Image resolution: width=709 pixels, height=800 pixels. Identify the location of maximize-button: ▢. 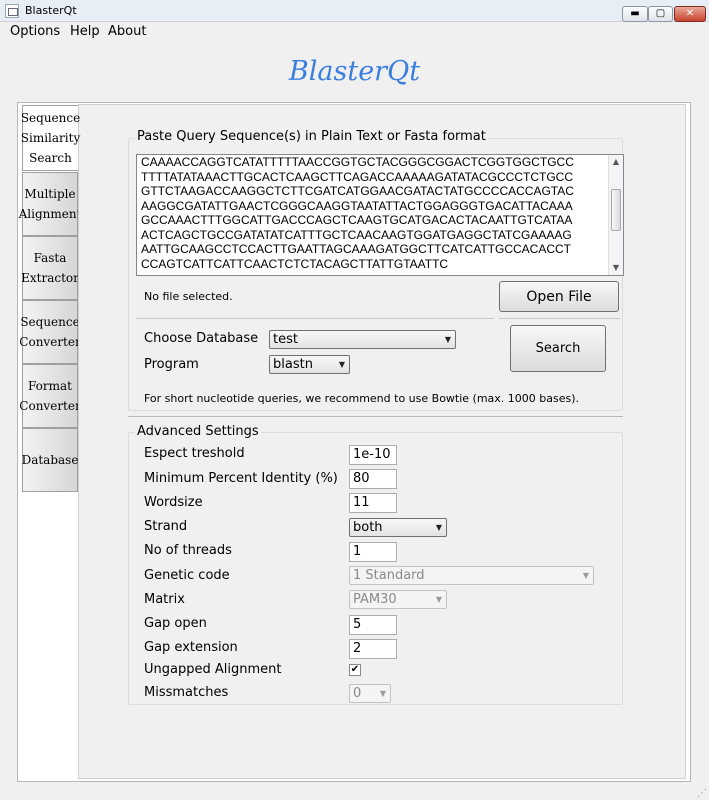
(660, 14).